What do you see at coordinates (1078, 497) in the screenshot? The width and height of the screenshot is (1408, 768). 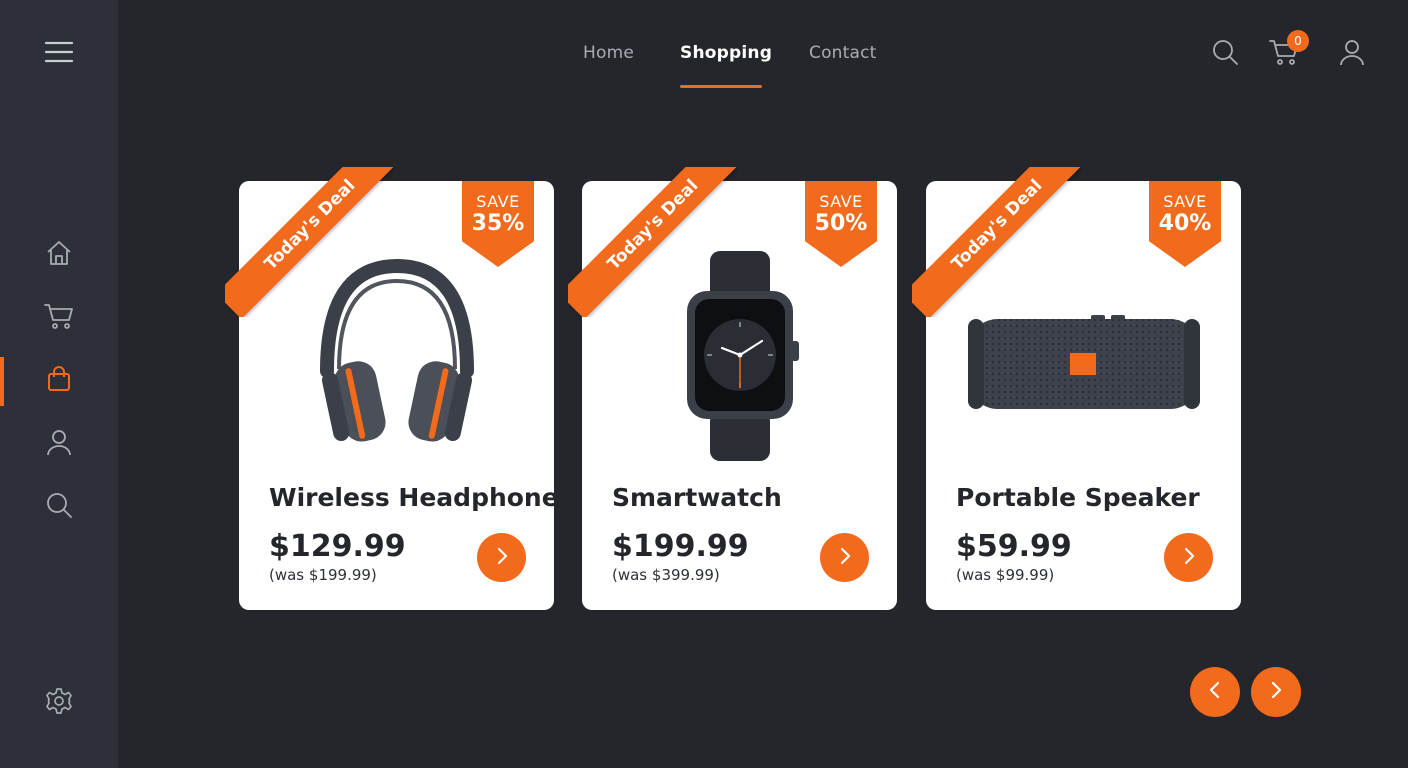 I see `product-title: Portable Speaker` at bounding box center [1078, 497].